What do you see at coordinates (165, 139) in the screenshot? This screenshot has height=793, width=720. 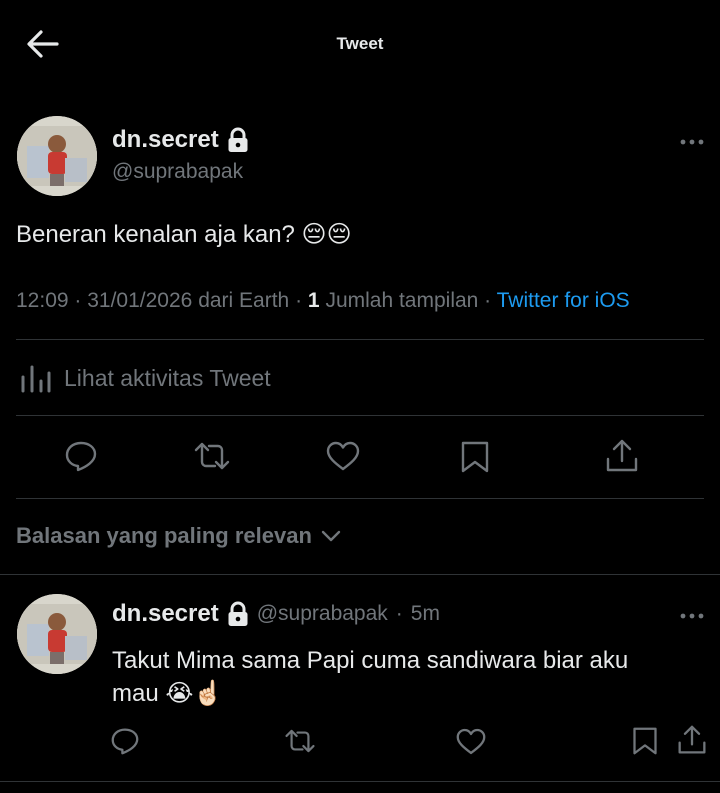 I see `author-name-text: dn.secret` at bounding box center [165, 139].